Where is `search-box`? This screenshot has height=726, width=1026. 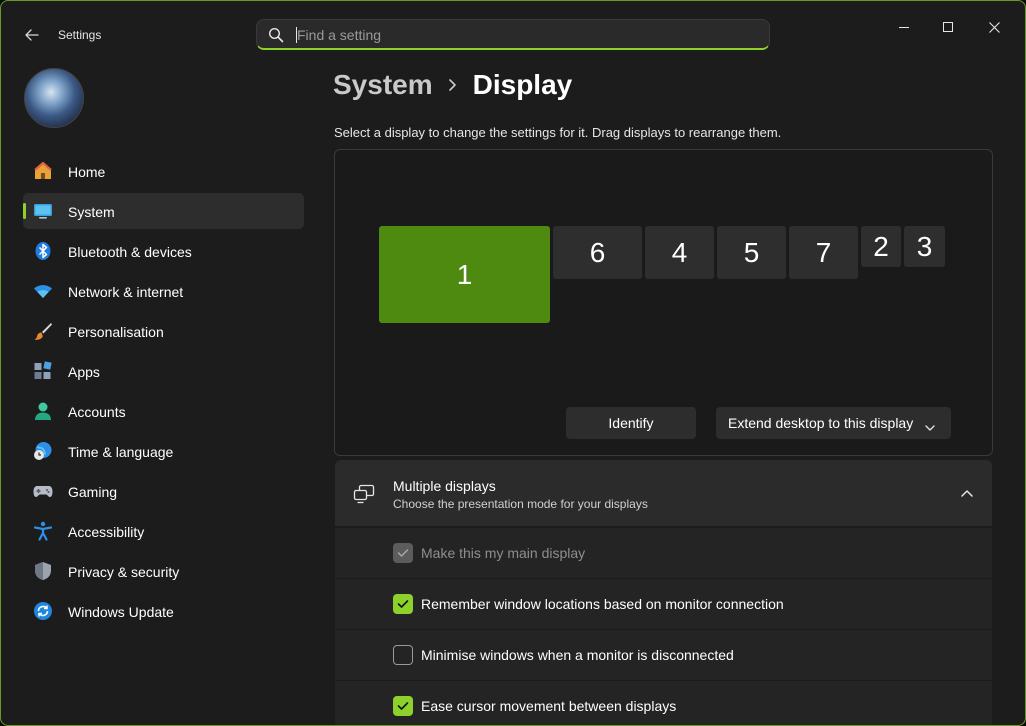
search-box is located at coordinates (513, 34).